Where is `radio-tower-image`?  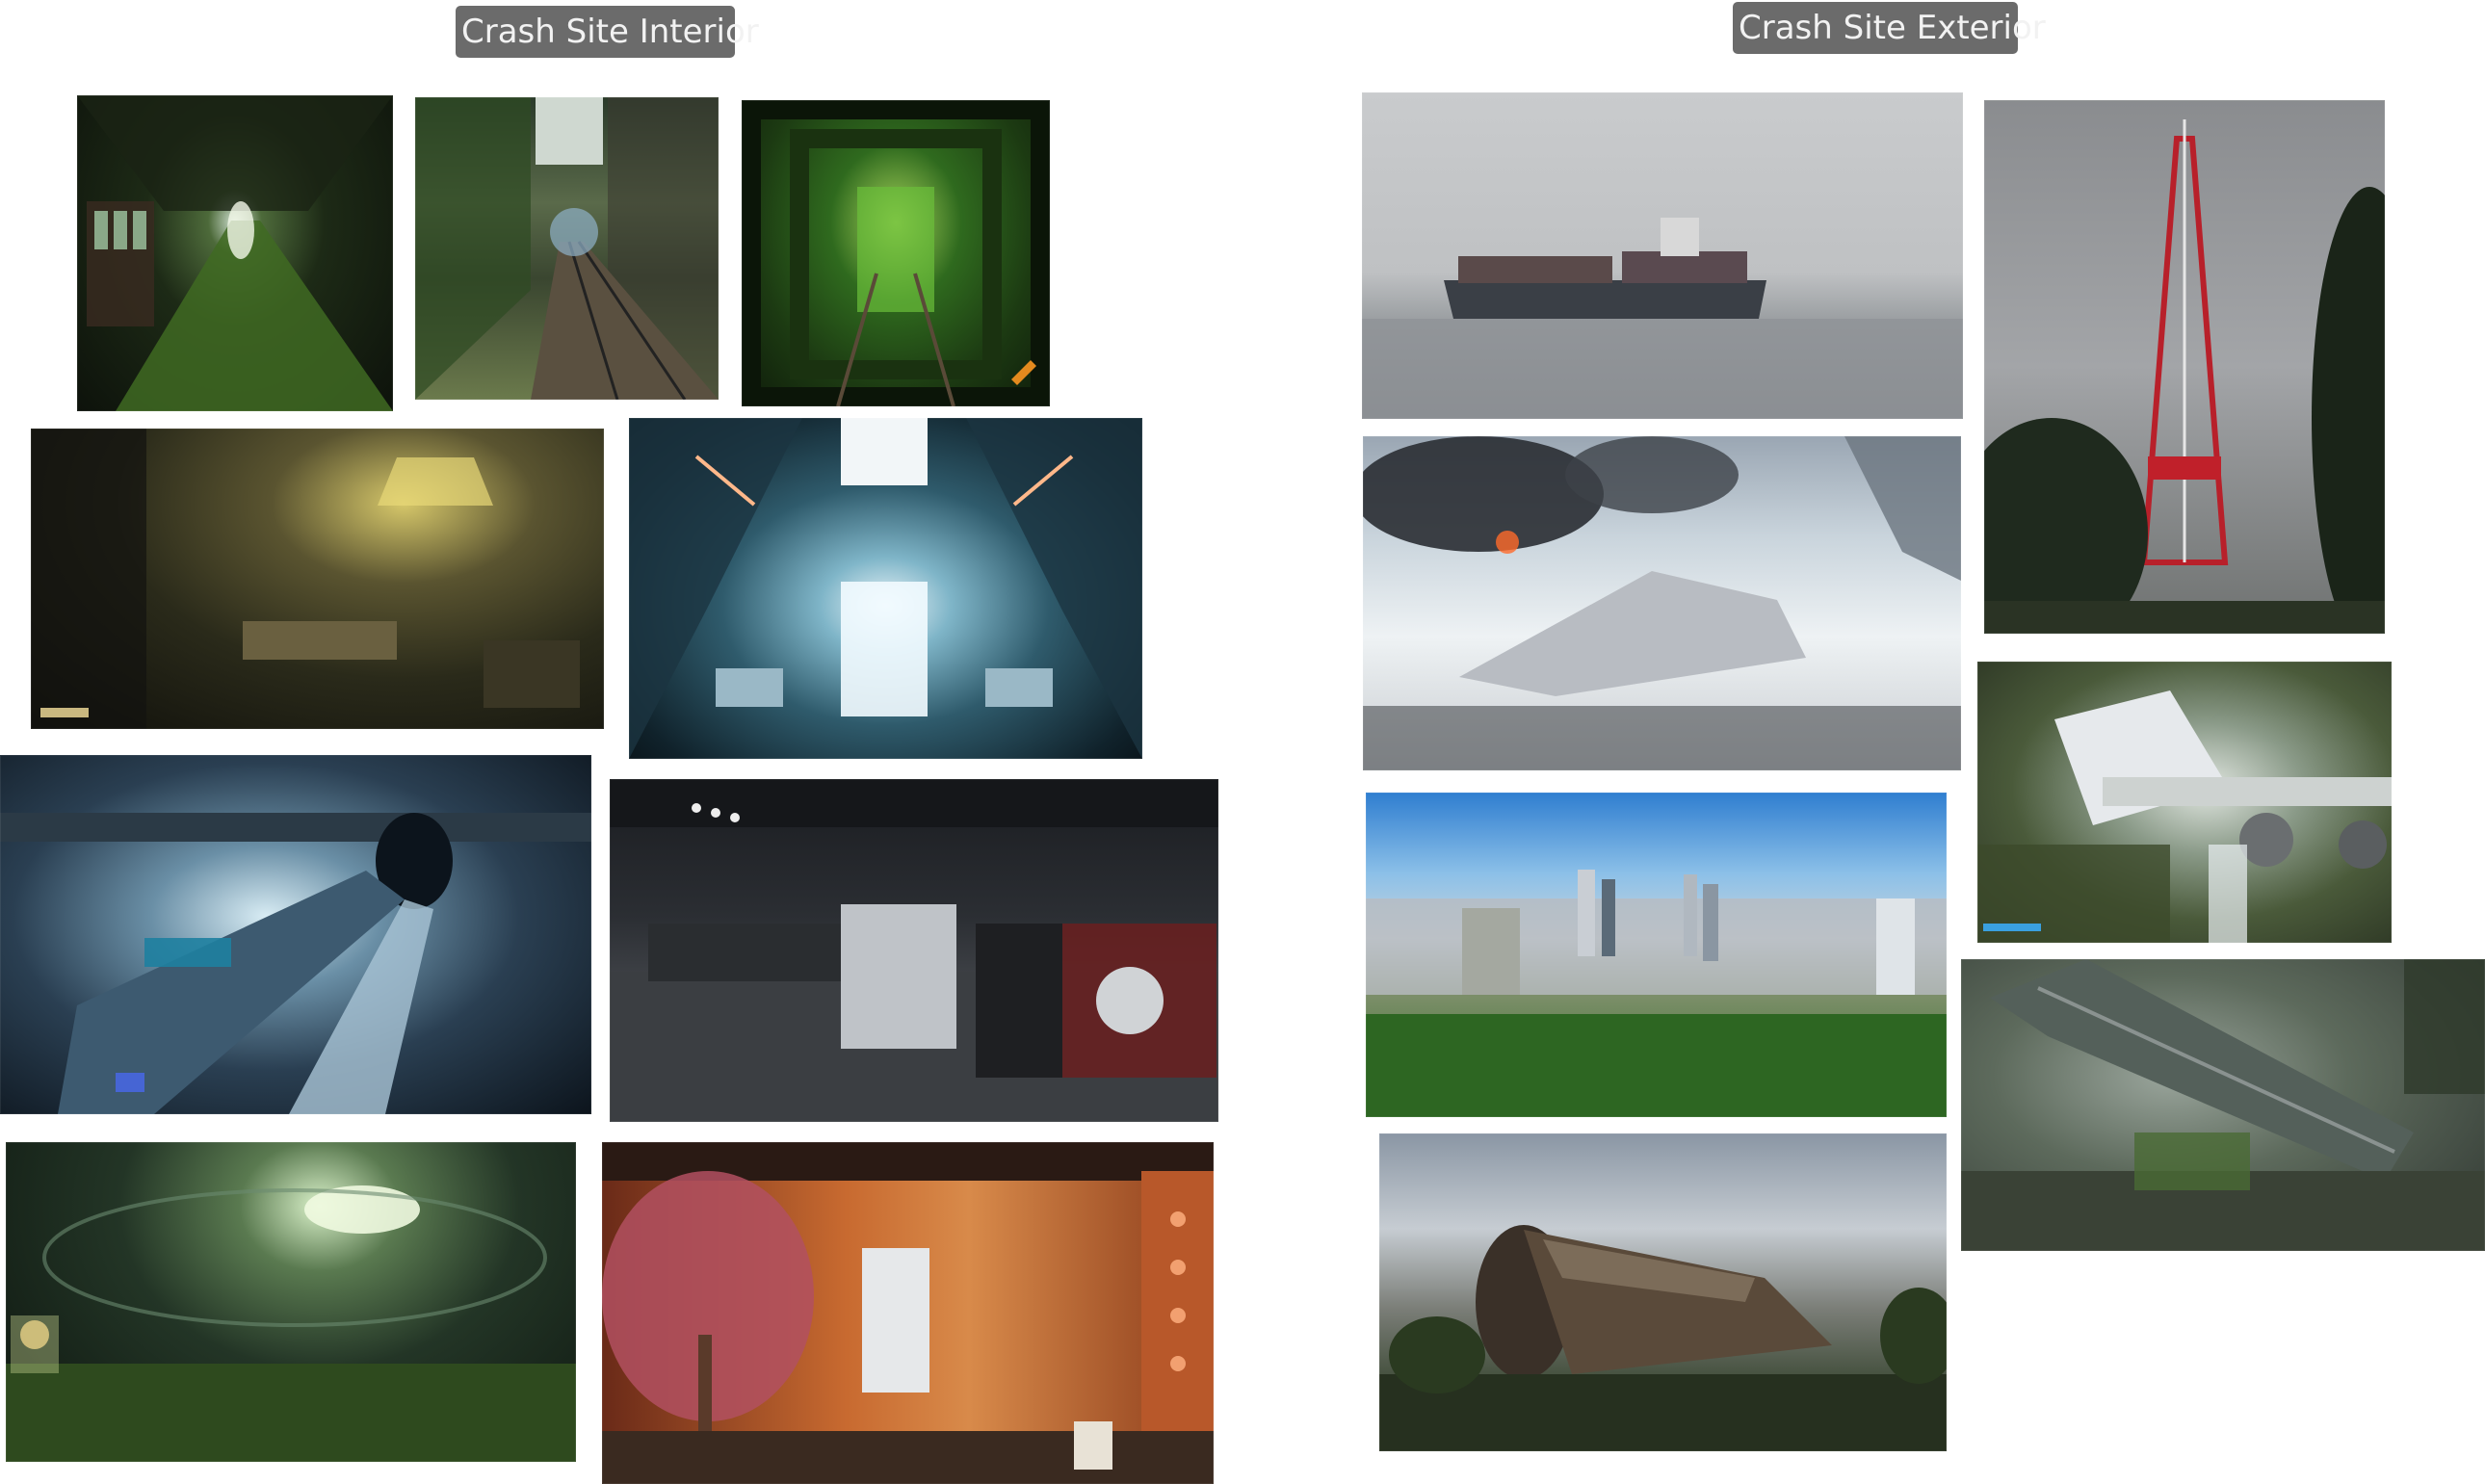 radio-tower-image is located at coordinates (2184, 367).